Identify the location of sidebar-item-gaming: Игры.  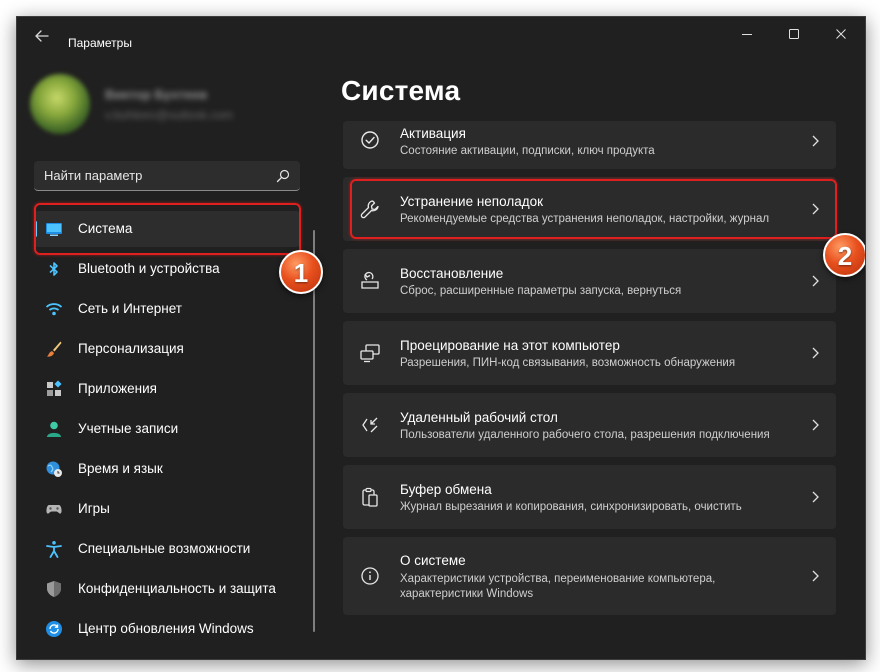
(167, 509).